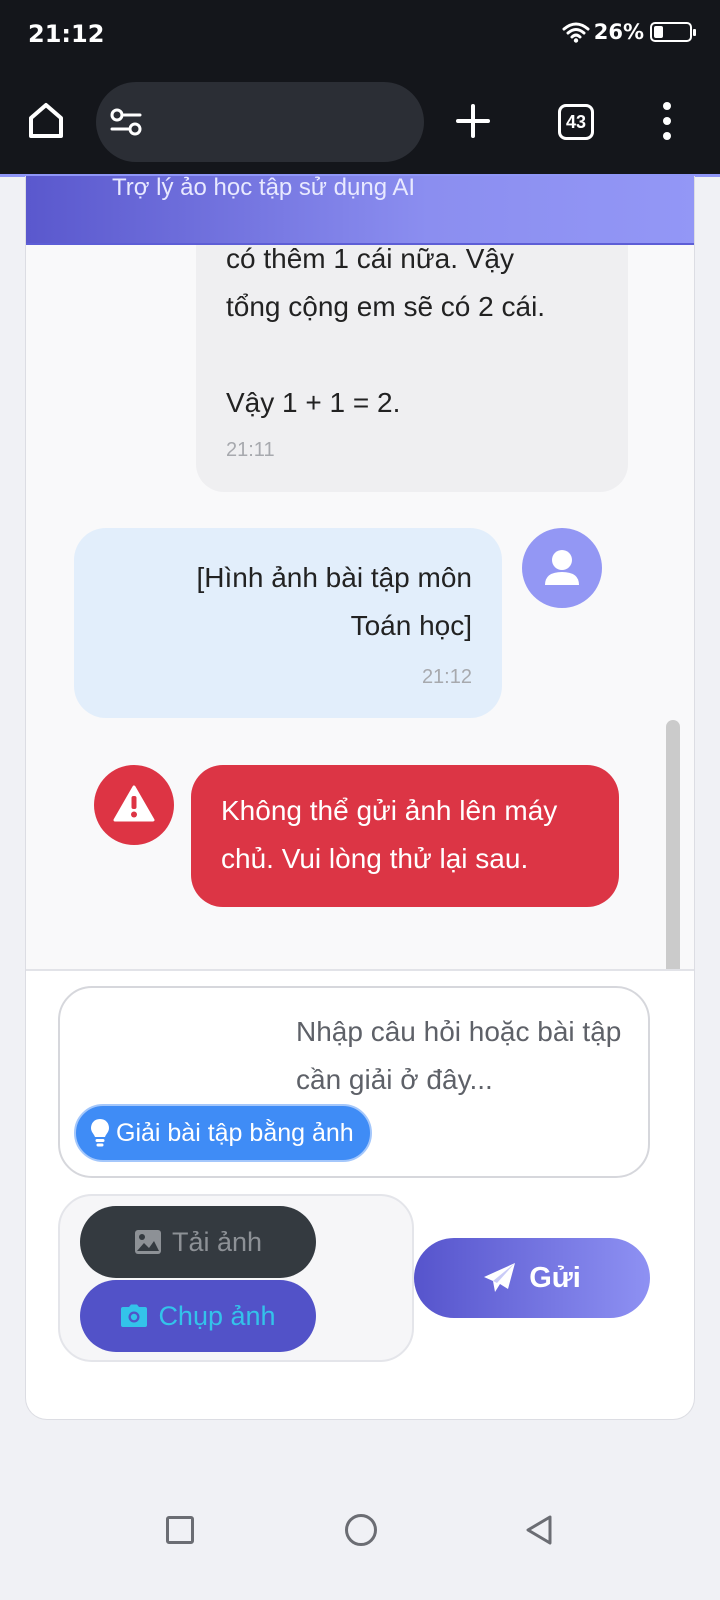  Describe the element at coordinates (673, 32) in the screenshot. I see `battery-icon` at that location.